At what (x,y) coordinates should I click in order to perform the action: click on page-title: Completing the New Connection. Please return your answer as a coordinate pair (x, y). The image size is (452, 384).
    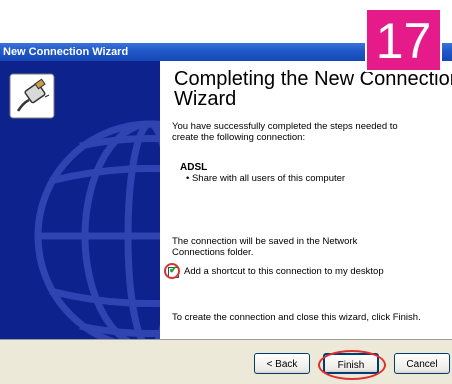
    Looking at the image, I should click on (313, 79).